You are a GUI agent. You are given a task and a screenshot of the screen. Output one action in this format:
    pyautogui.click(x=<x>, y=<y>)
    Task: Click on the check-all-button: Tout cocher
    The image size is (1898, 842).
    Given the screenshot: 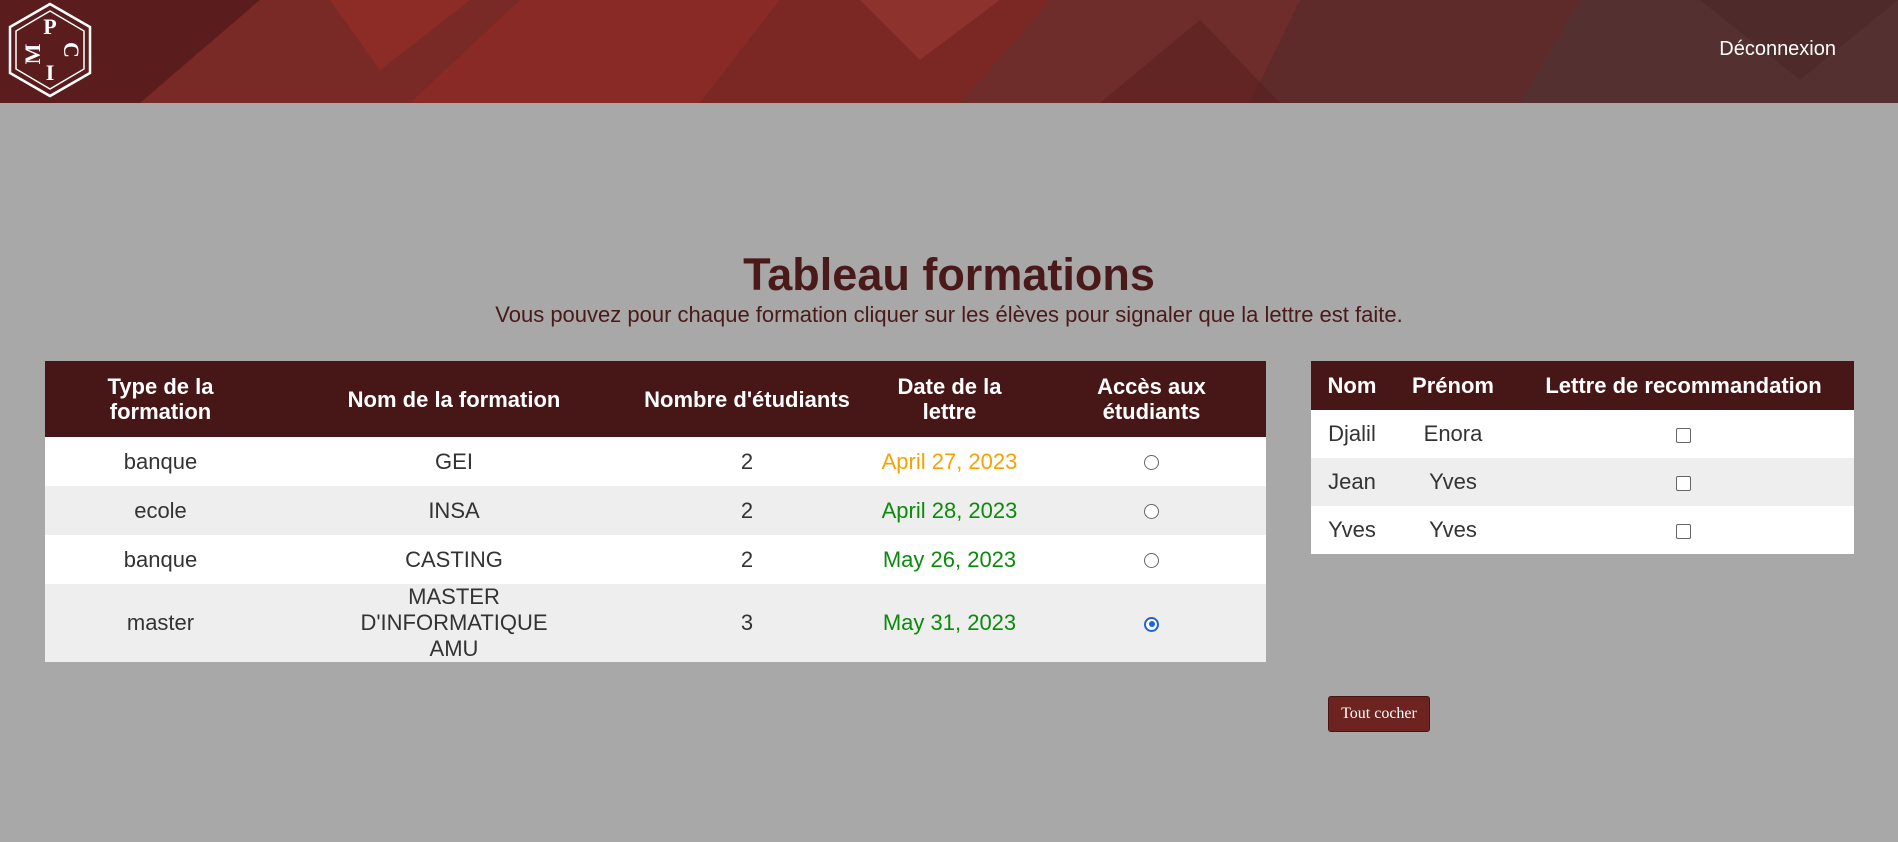 What is the action you would take?
    pyautogui.click(x=1379, y=714)
    